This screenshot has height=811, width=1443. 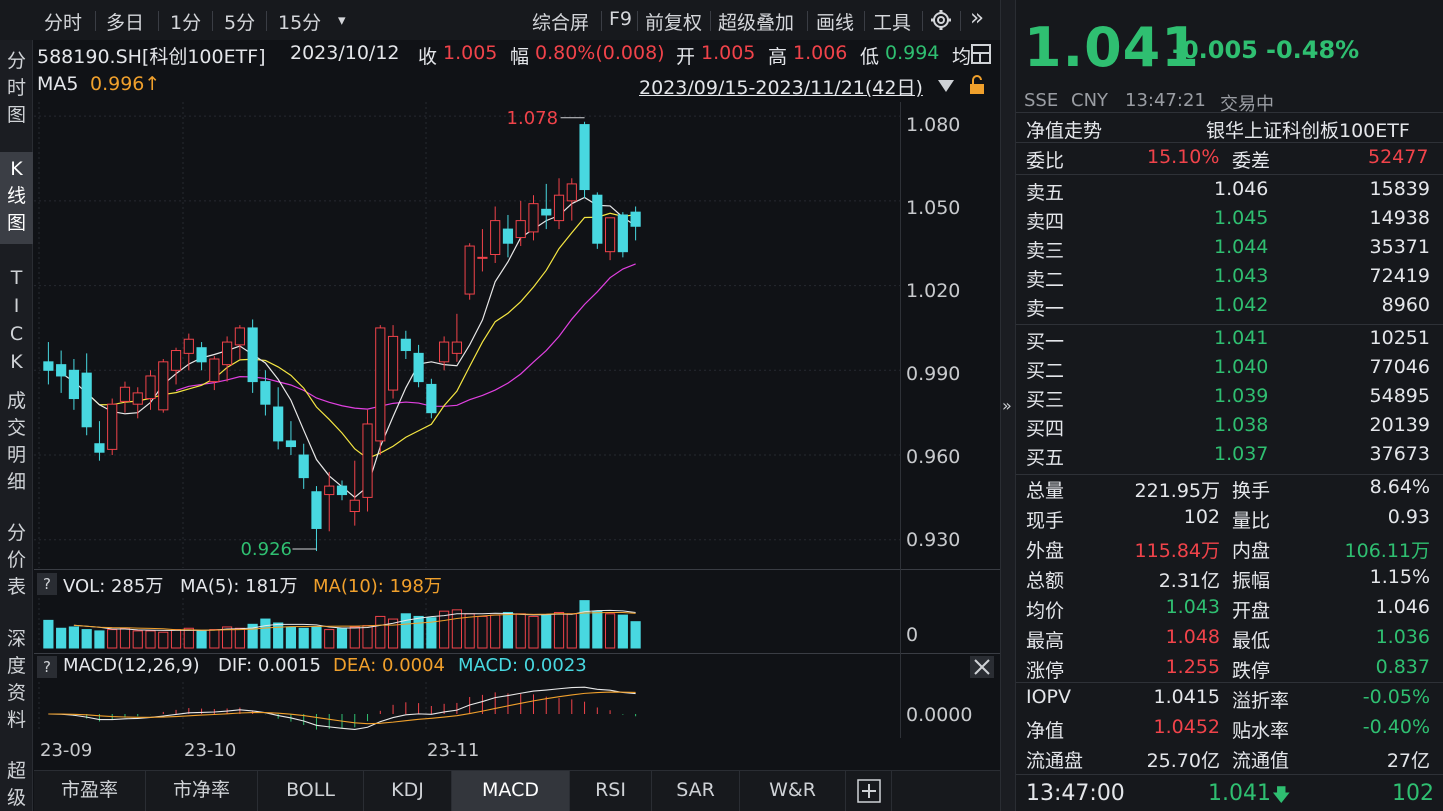 I want to click on ask-level: 卖二 1.043 72419, so click(x=1228, y=280).